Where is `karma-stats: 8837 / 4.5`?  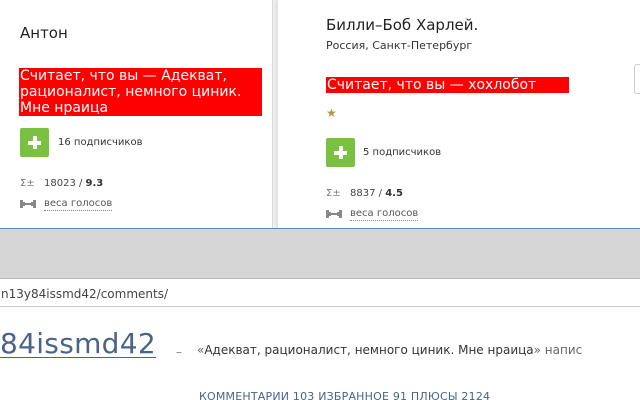 karma-stats: 8837 / 4.5 is located at coordinates (376, 193).